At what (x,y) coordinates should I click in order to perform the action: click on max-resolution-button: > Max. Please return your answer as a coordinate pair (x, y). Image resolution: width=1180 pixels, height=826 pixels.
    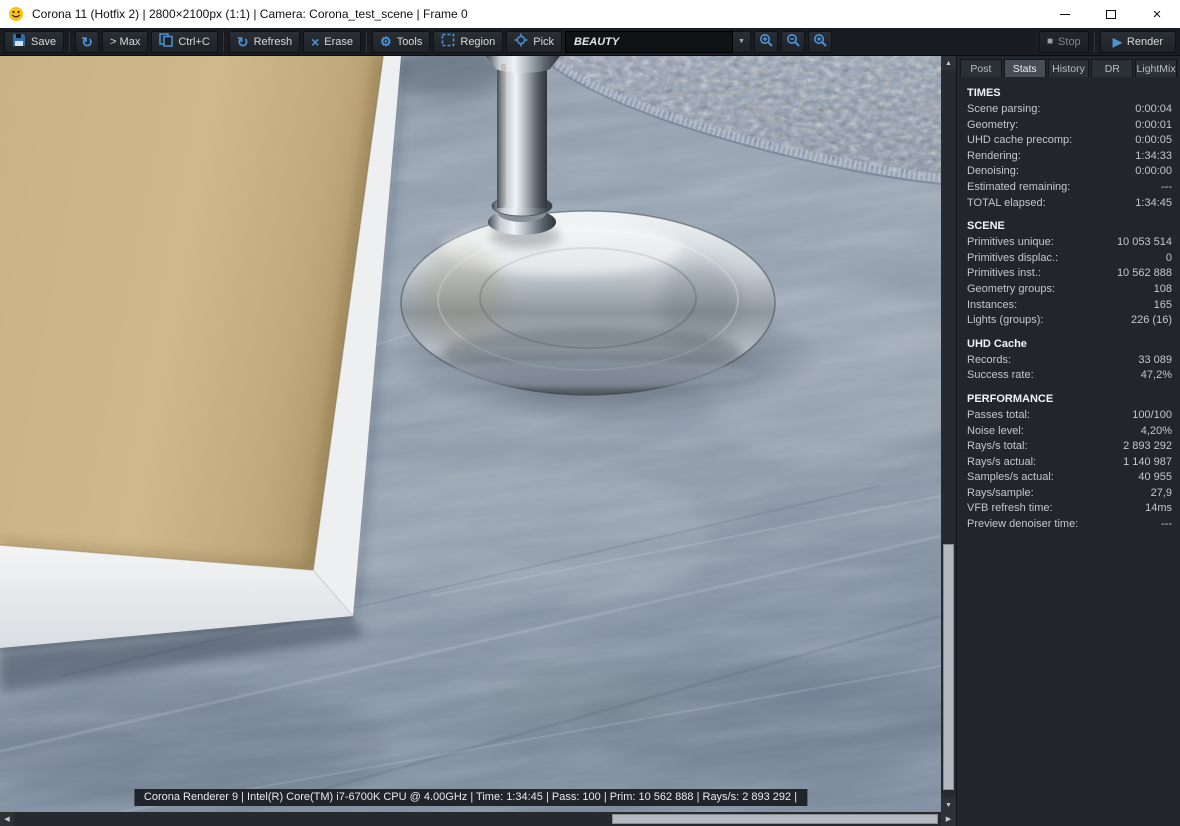
    Looking at the image, I should click on (125, 41).